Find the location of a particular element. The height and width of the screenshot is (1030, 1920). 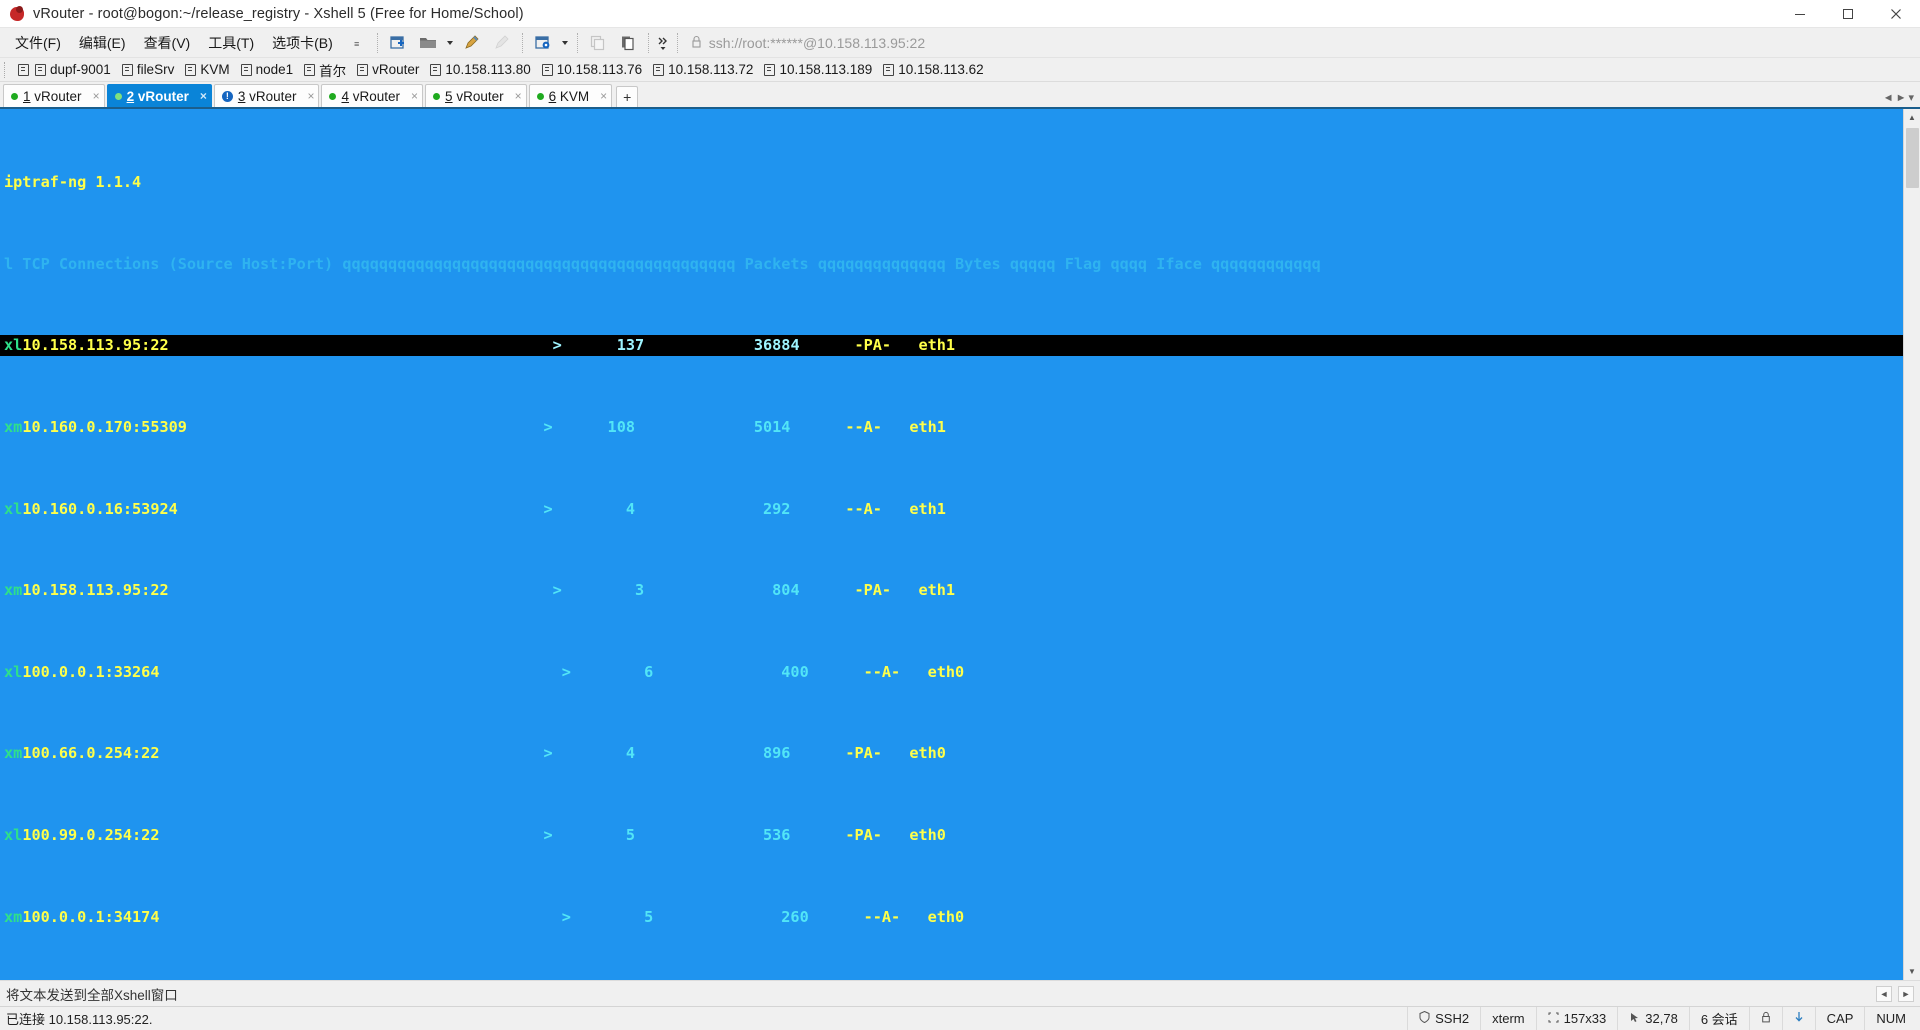

tab-1-vrouter: 1 vRouter × is located at coordinates (54, 95).